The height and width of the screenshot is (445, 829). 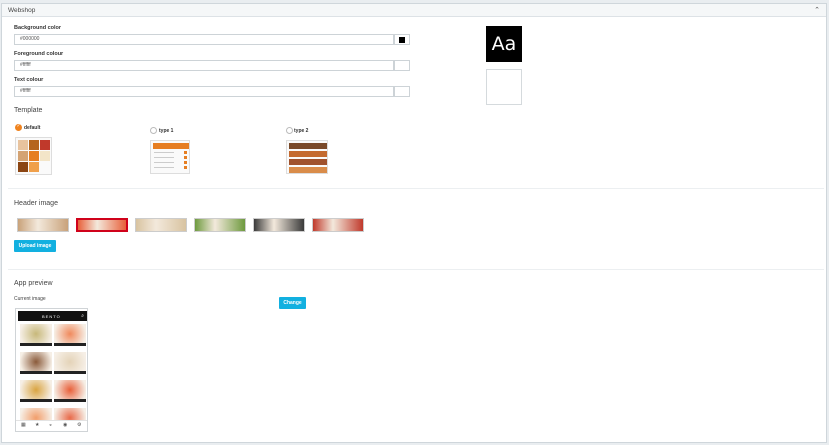 What do you see at coordinates (402, 65) in the screenshot?
I see `foreground-color-swatch` at bounding box center [402, 65].